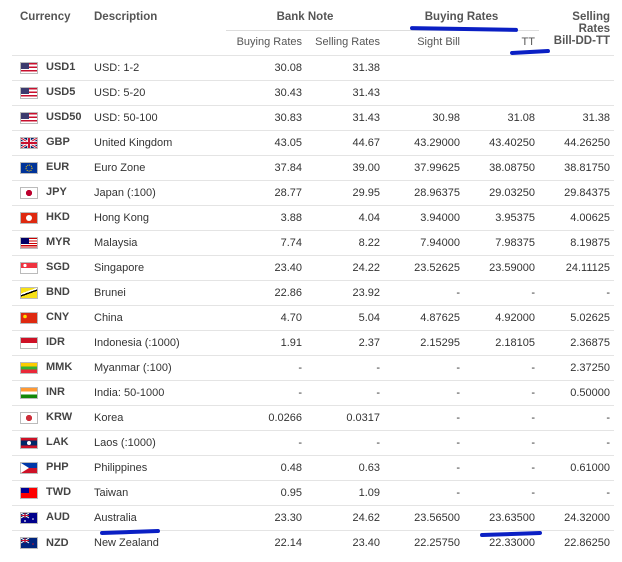  What do you see at coordinates (29, 542) in the screenshot?
I see `newzealand-flag-icon` at bounding box center [29, 542].